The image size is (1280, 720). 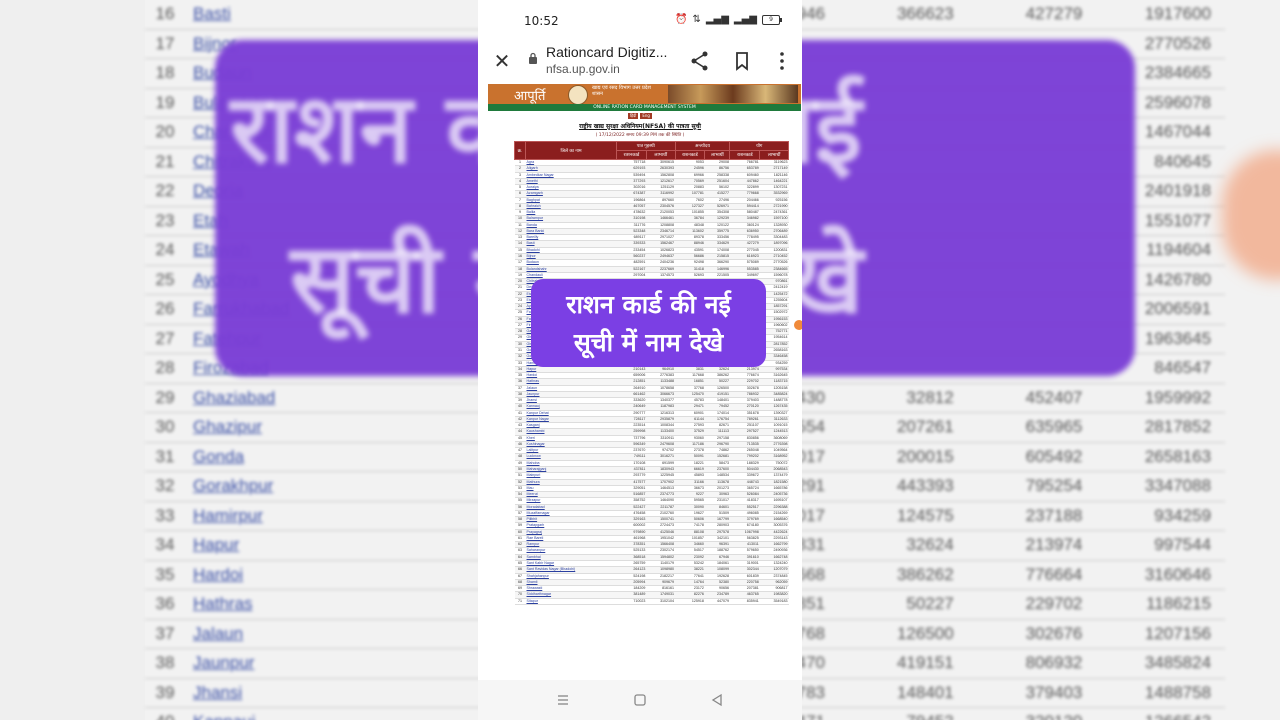 I want to click on background-left-margin, so click(x=72, y=360).